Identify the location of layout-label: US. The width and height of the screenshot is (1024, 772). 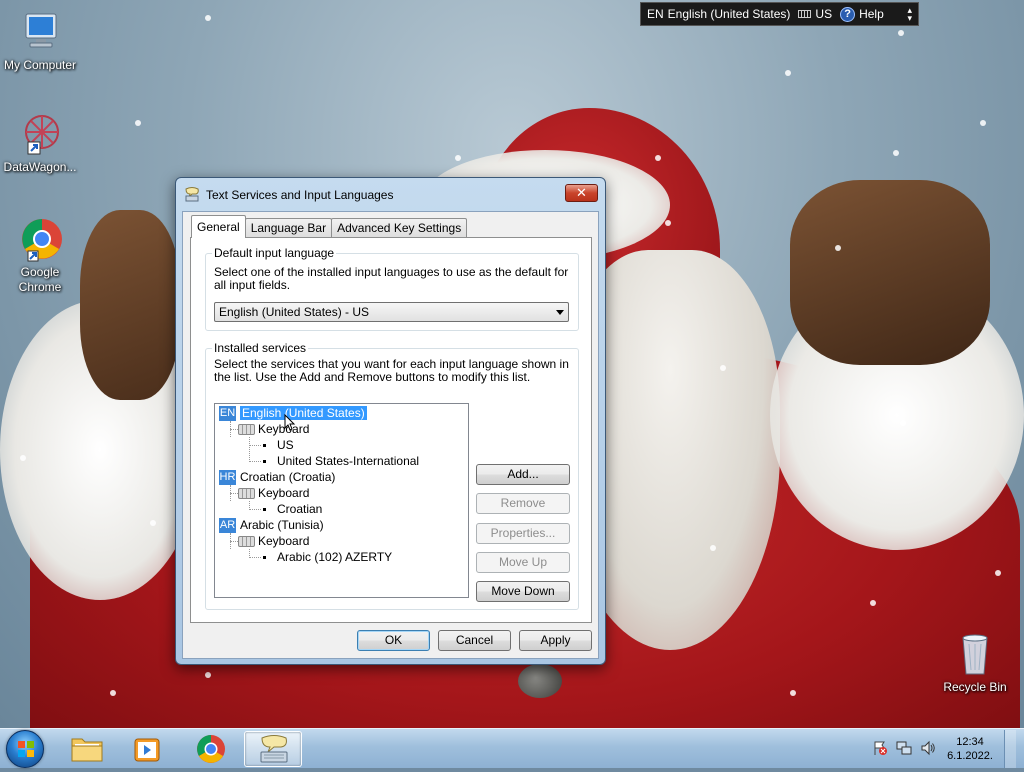
(285, 445).